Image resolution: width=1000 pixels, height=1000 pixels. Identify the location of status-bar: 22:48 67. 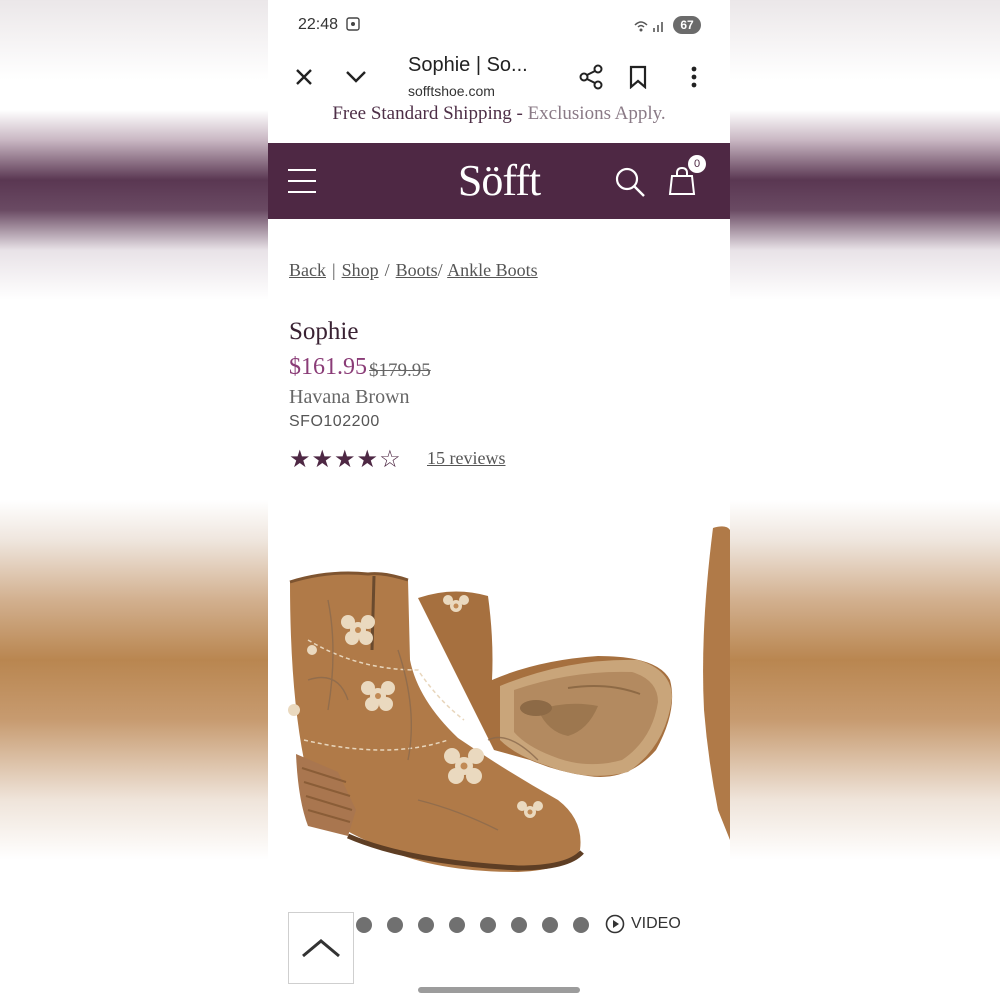
(499, 25).